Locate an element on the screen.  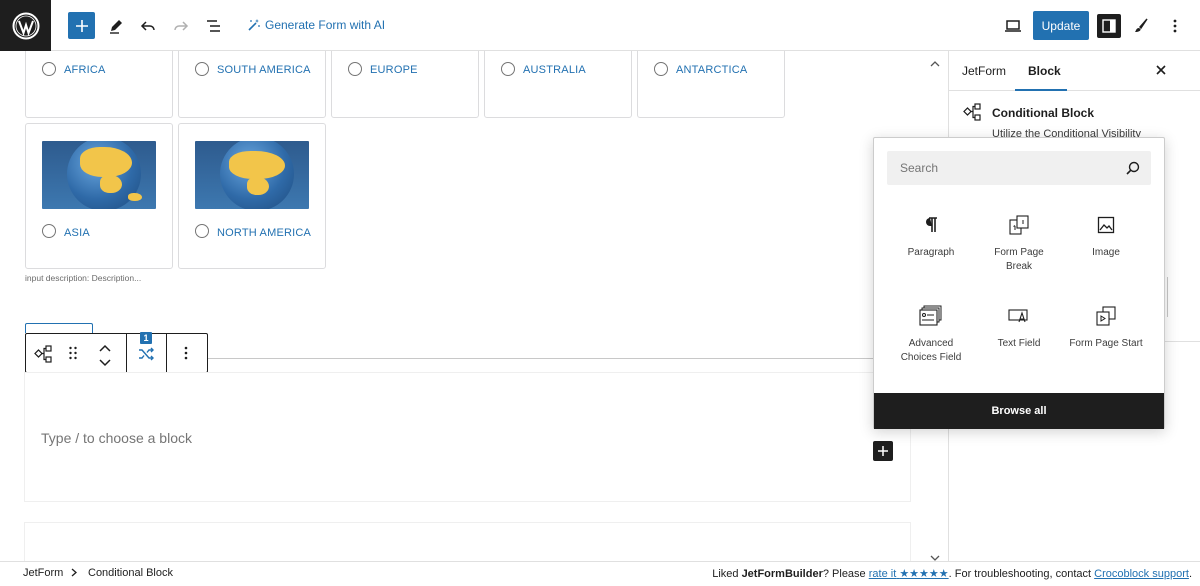
choice-card: NORTH AMERICA is located at coordinates (252, 196).